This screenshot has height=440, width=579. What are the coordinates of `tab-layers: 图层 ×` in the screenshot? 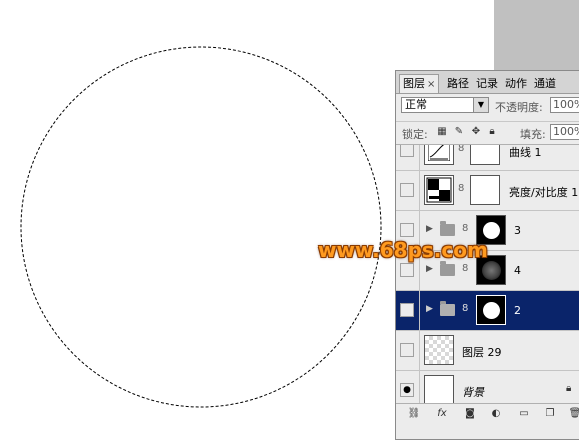 It's located at (419, 83).